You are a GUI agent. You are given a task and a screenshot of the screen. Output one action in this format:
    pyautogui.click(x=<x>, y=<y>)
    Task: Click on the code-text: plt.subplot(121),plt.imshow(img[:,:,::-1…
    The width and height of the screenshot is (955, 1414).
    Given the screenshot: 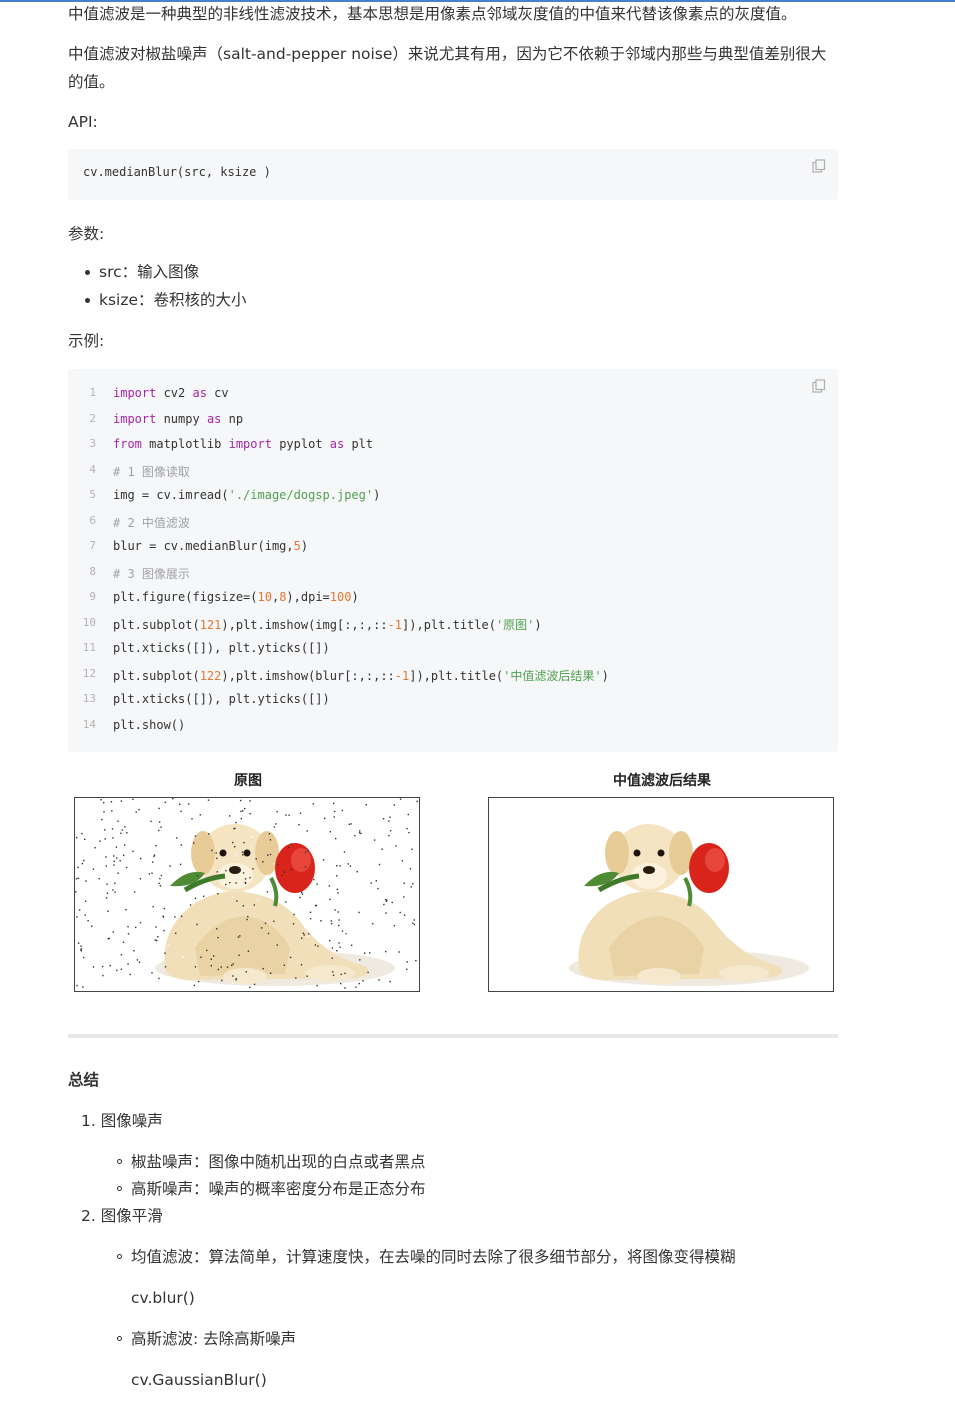 What is the action you would take?
    pyautogui.click(x=327, y=624)
    